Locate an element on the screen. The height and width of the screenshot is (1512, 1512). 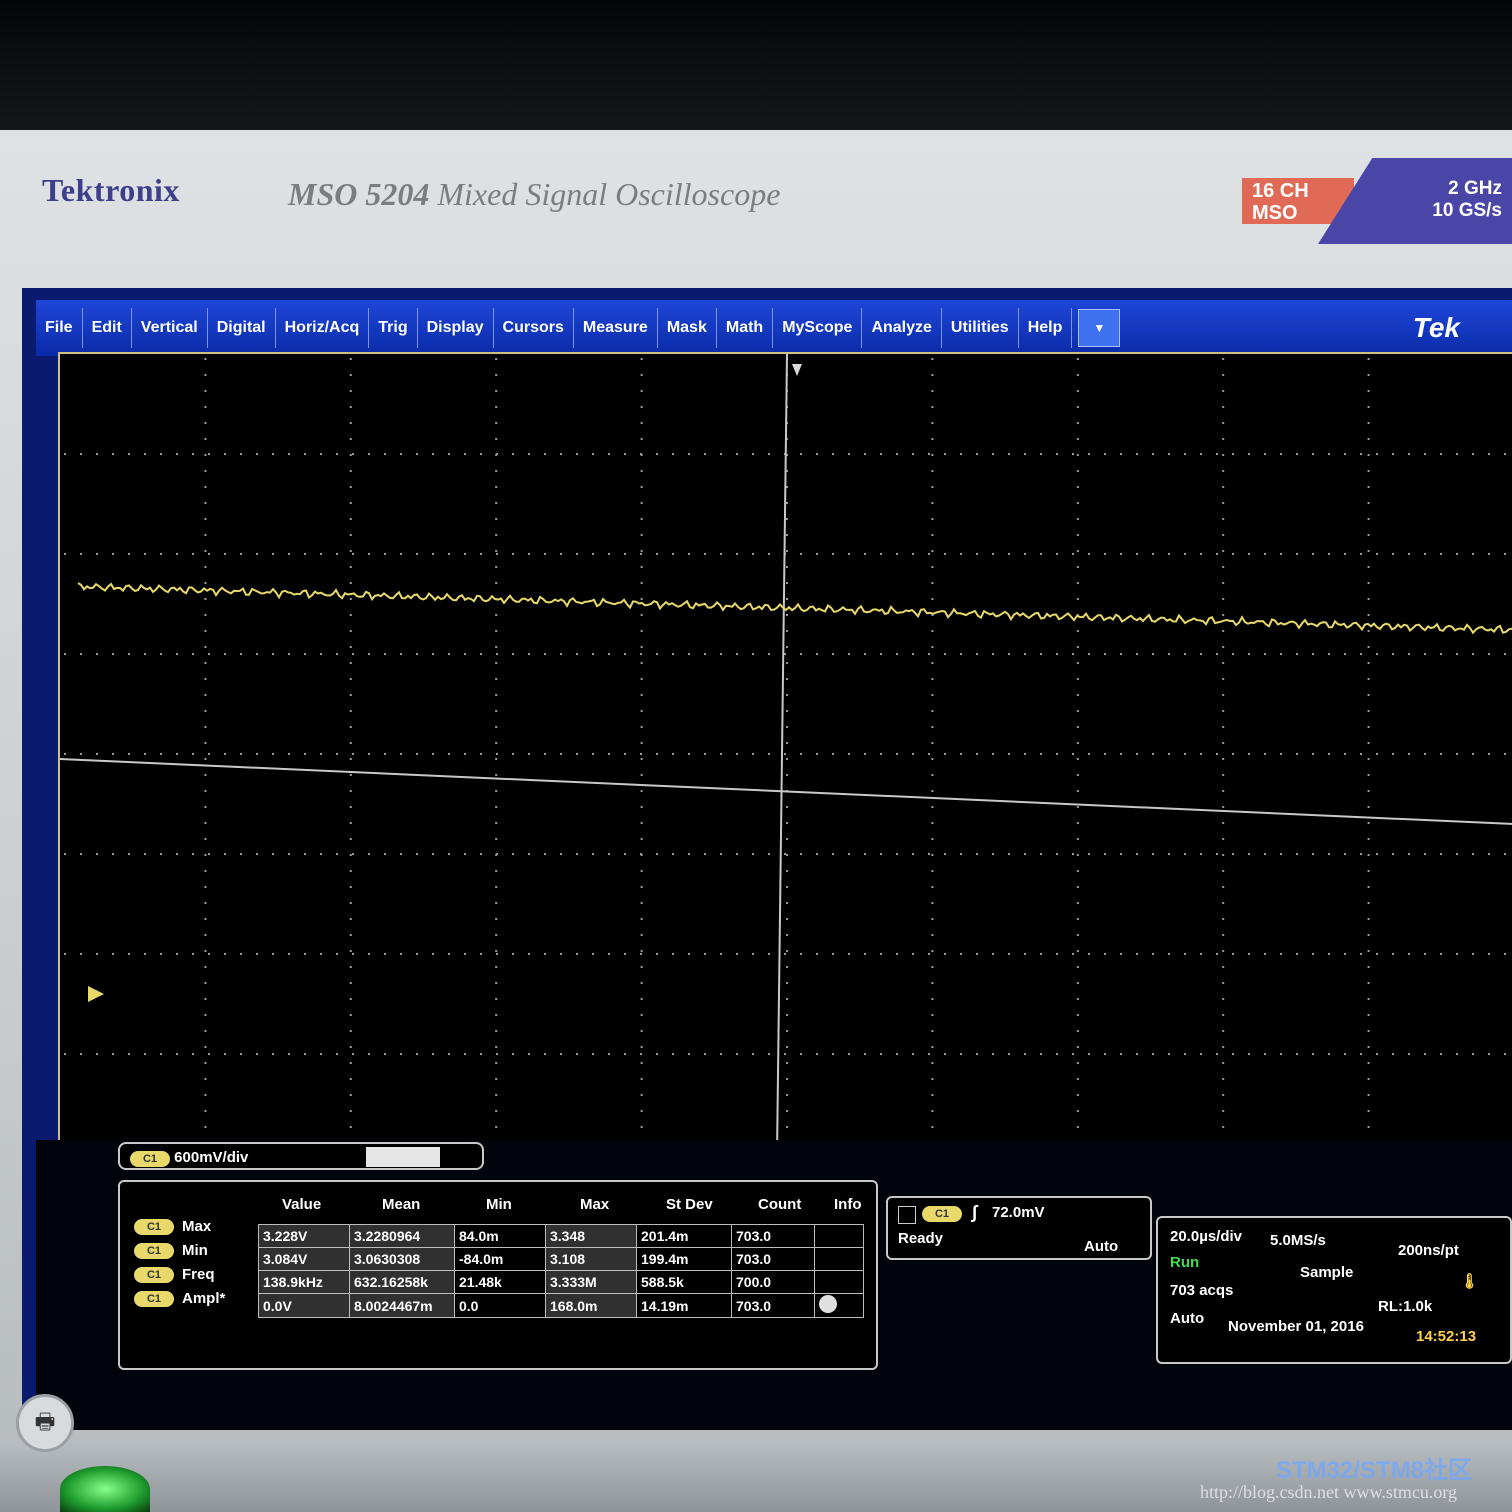
menu-edit: Edit is located at coordinates (107, 328).